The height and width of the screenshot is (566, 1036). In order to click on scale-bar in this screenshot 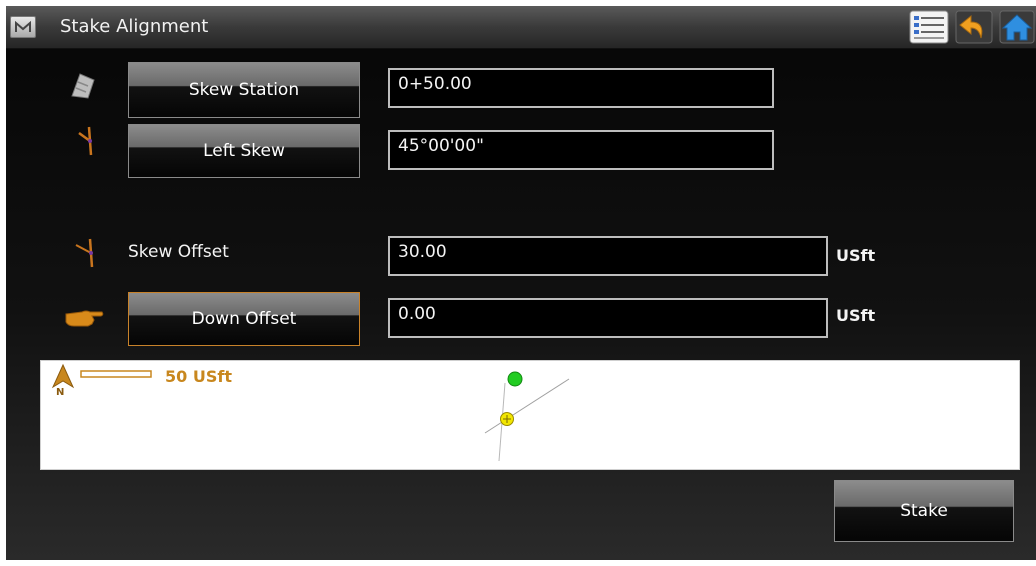, I will do `click(116, 374)`.